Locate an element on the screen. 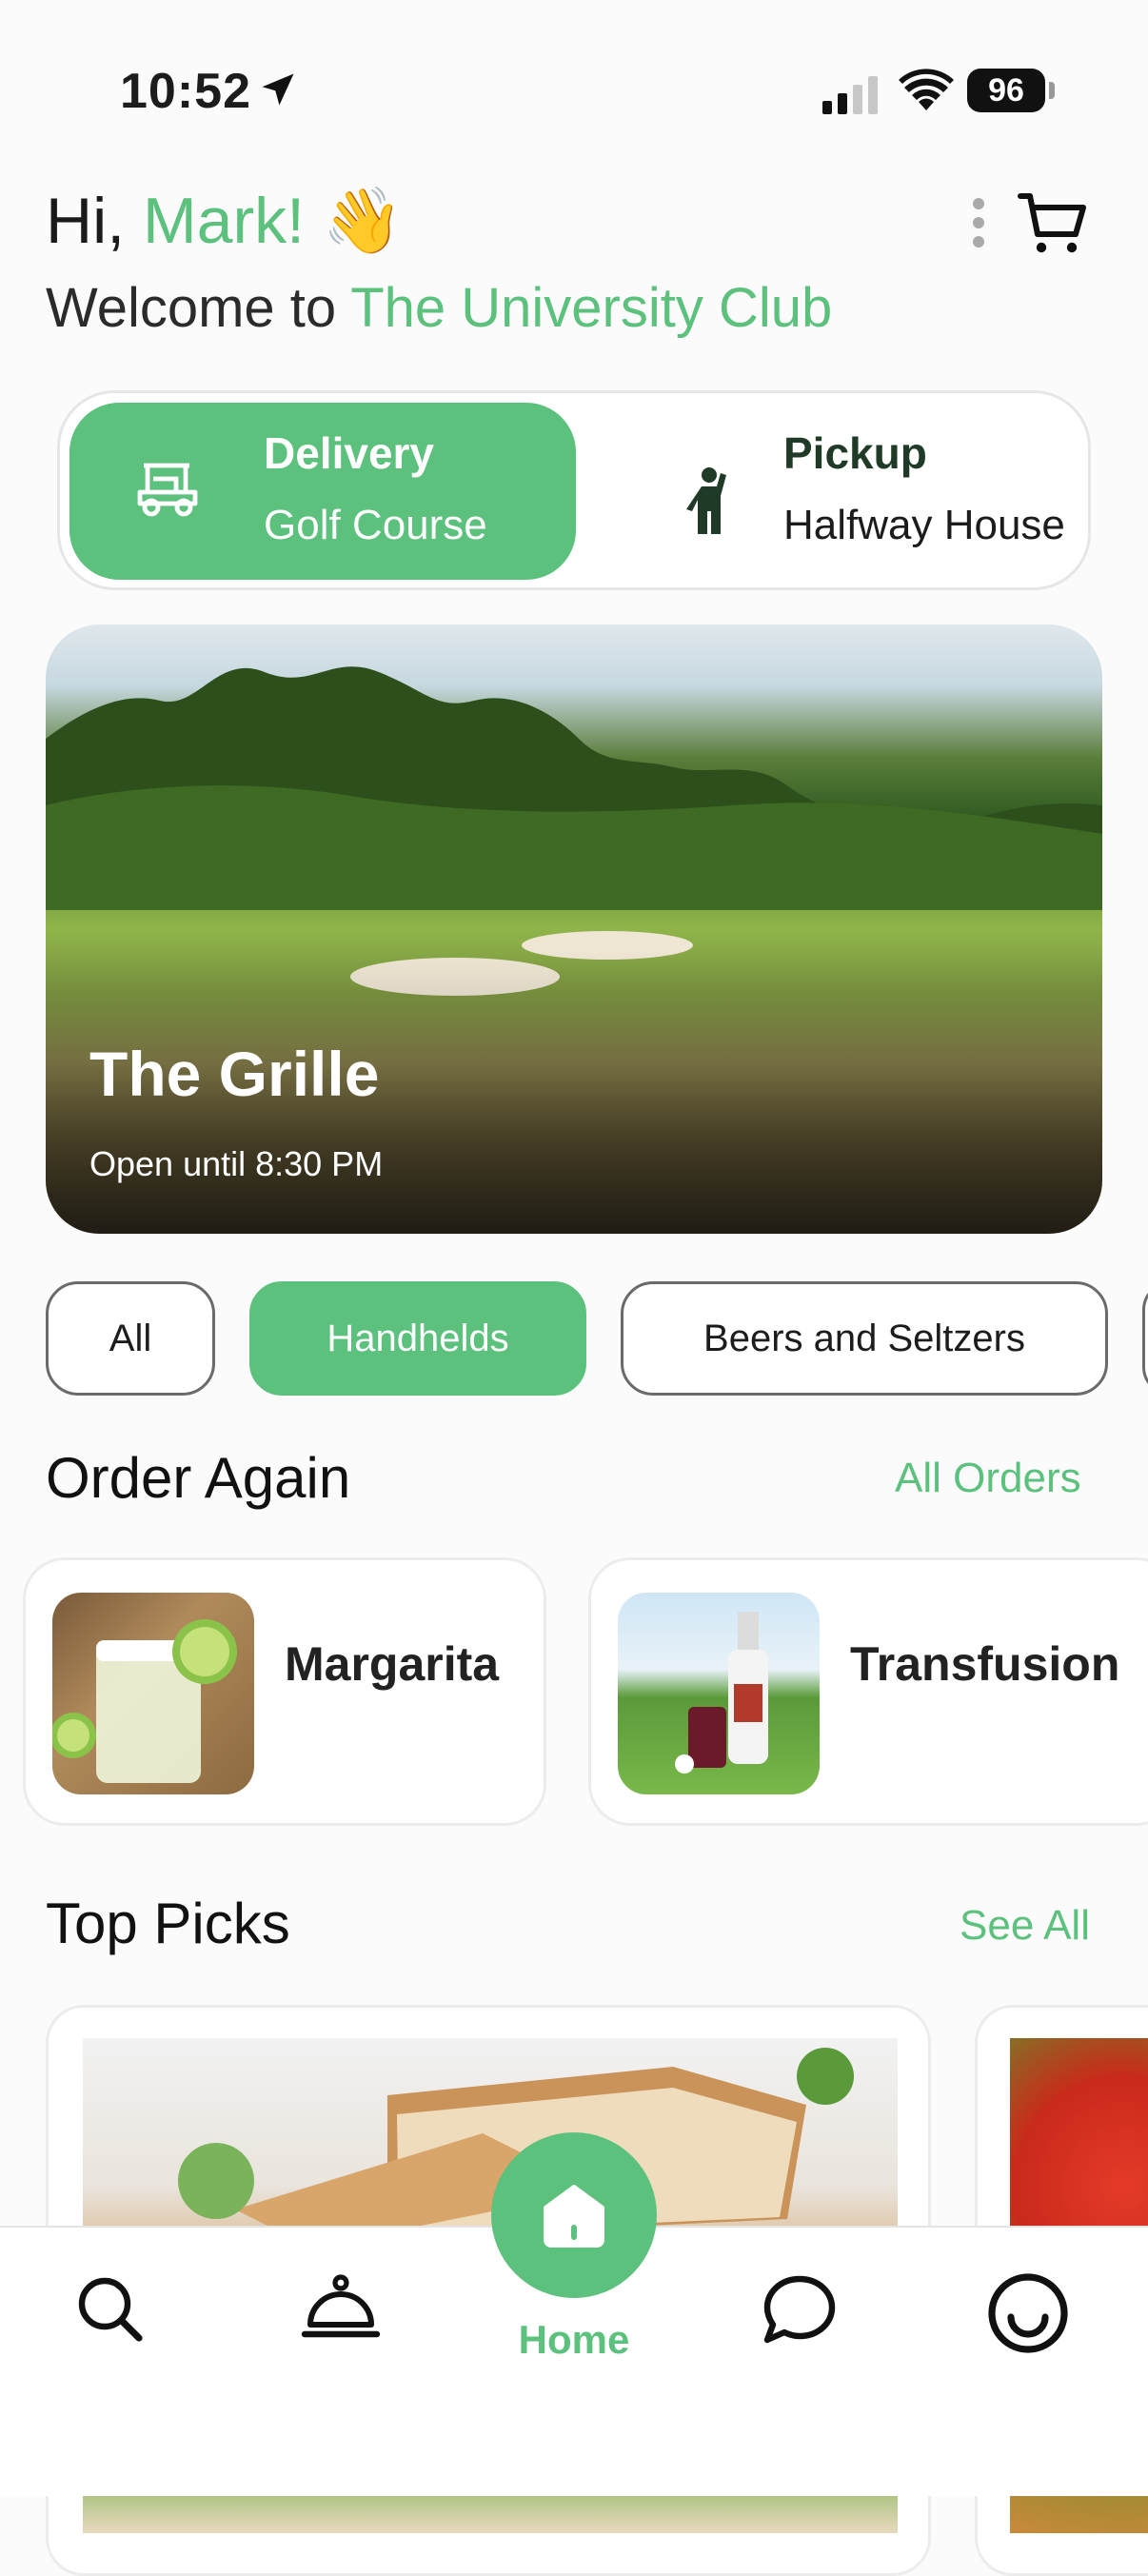  pickup-subtitle: Halfway House is located at coordinates (924, 525).